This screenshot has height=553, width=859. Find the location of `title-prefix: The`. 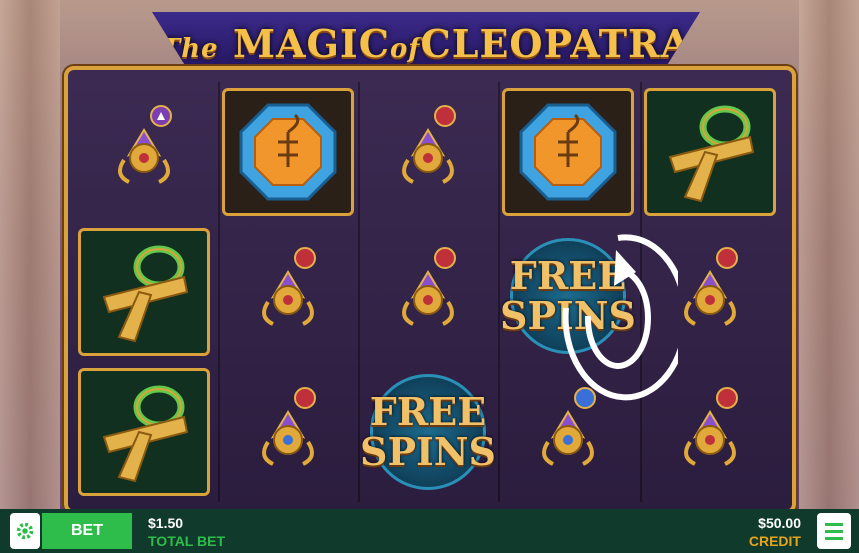

title-prefix: The is located at coordinates (189, 48).